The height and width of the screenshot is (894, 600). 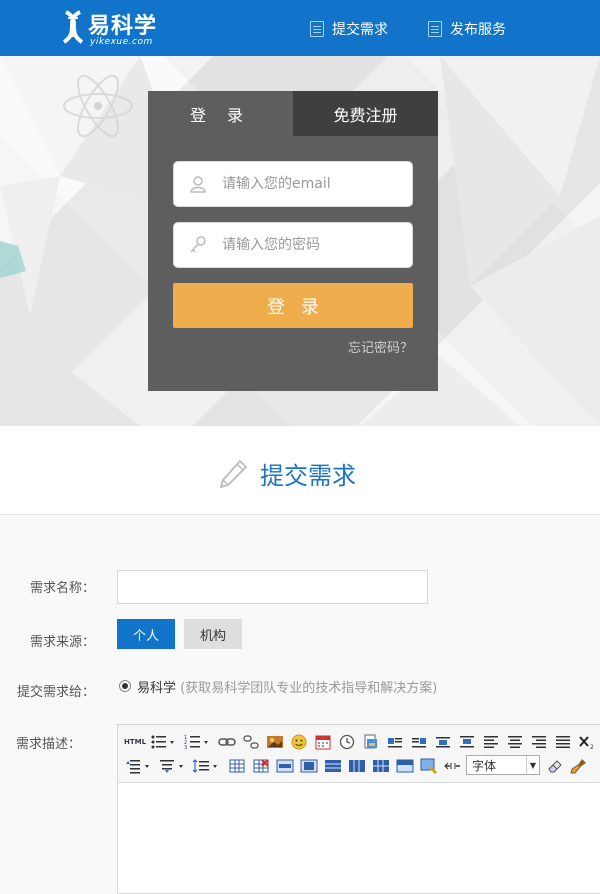 What do you see at coordinates (138, 766) in the screenshot?
I see `paragraph-spacing-icon` at bounding box center [138, 766].